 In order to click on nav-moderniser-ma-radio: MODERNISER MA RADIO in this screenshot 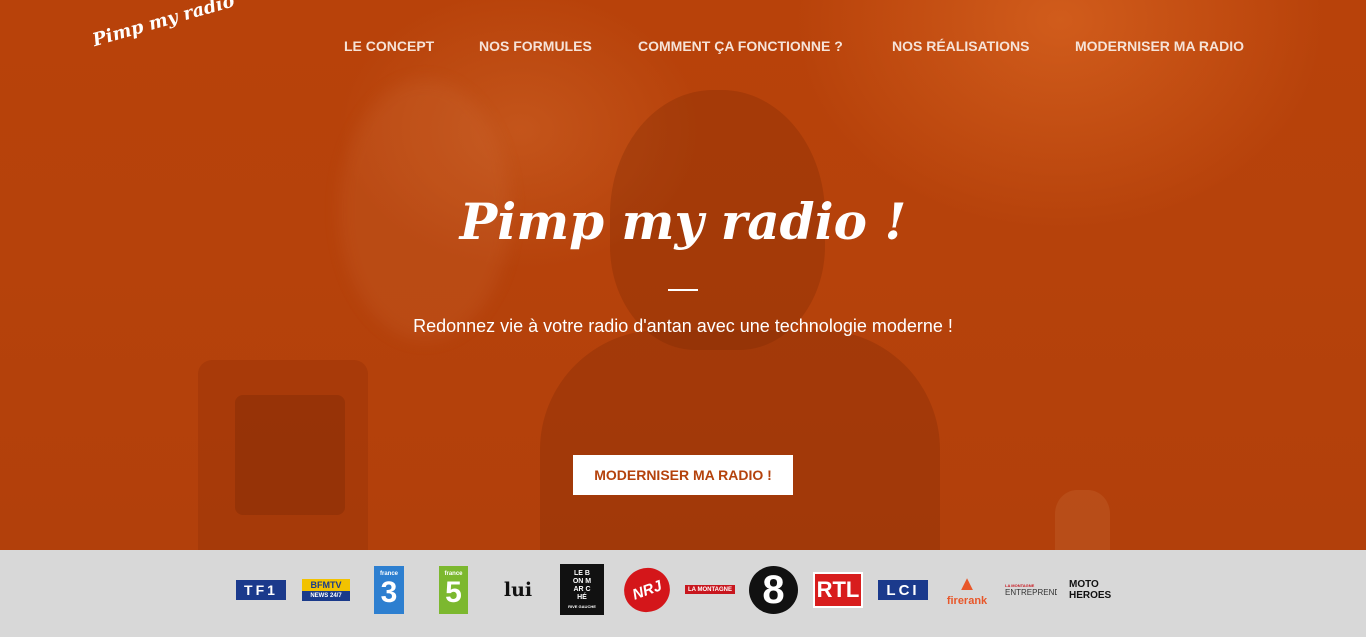, I will do `click(1159, 46)`.